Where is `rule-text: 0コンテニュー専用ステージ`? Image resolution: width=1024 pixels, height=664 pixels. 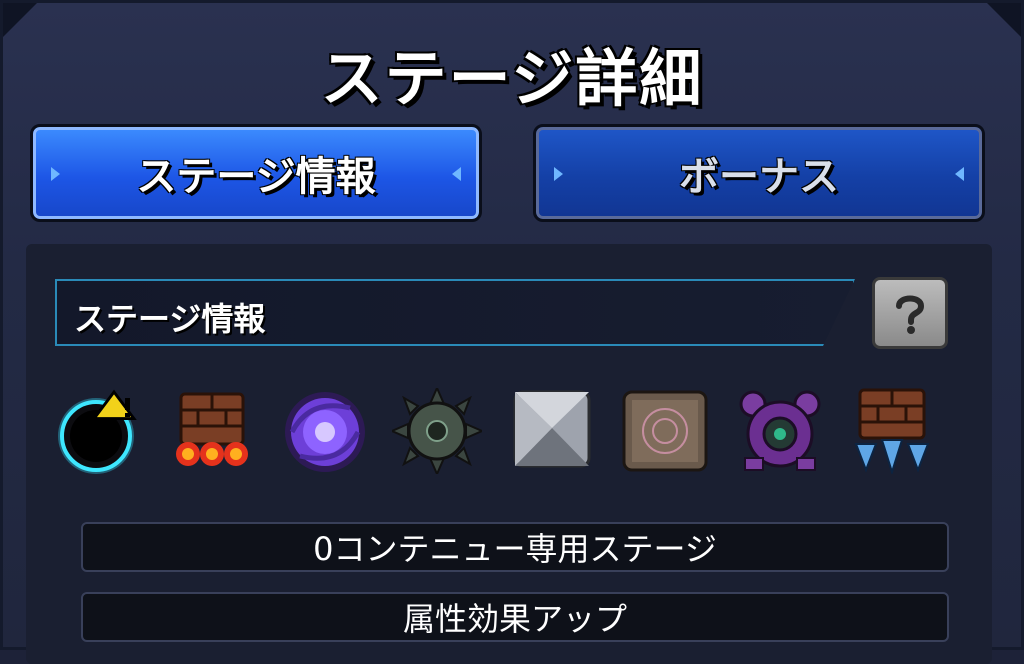
rule-text: 0コンテニュー専用ステージ is located at coordinates (515, 549).